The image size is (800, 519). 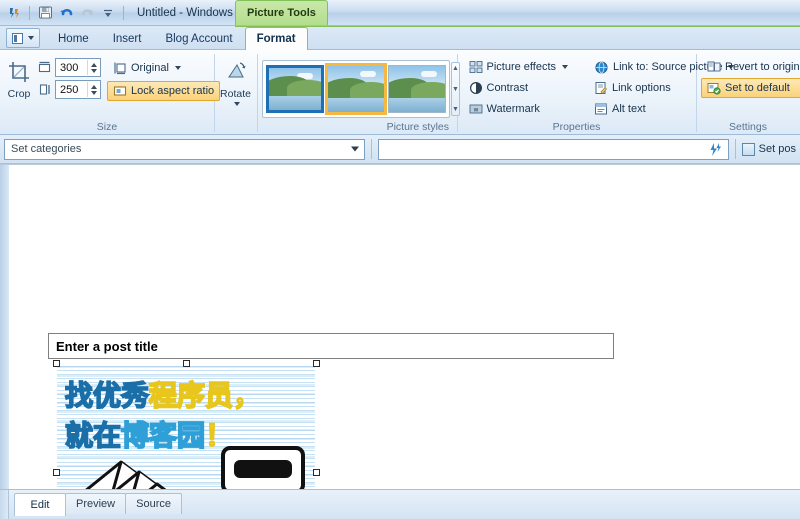 I want to click on height-input: 250, so click(x=78, y=89).